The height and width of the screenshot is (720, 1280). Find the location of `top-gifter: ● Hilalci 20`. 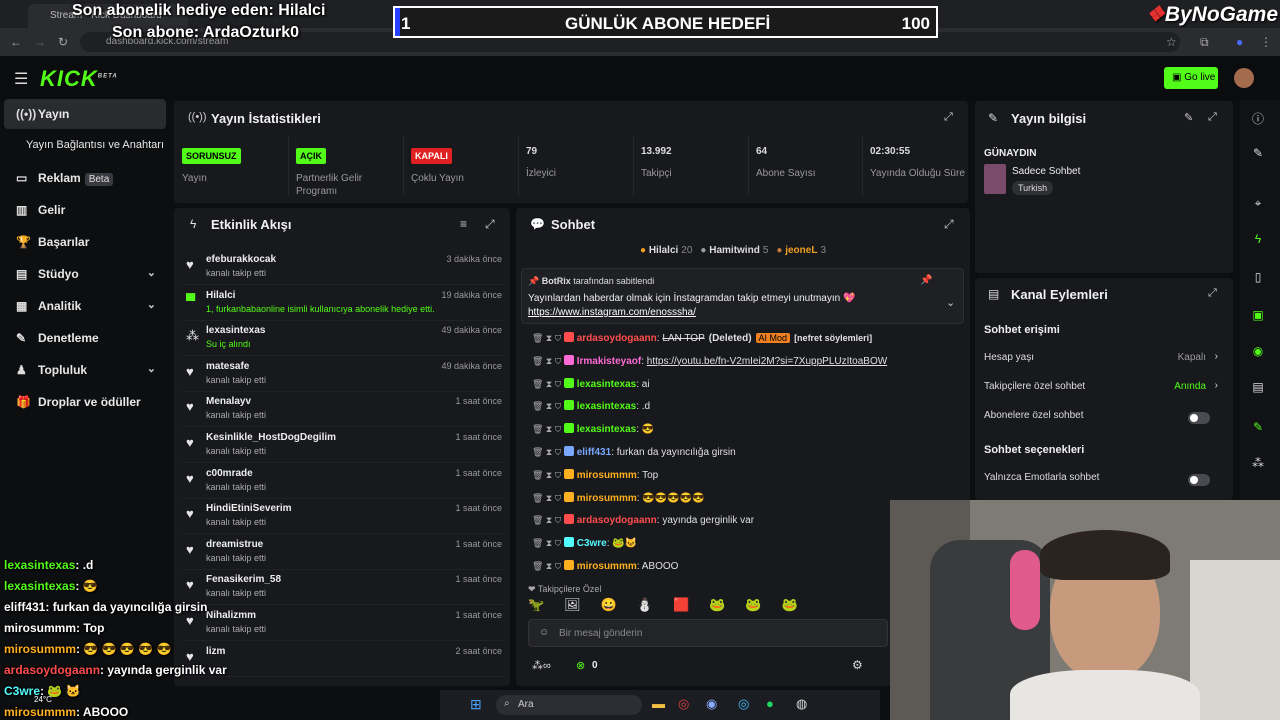

top-gifter: ● Hilalci 20 is located at coordinates (666, 250).